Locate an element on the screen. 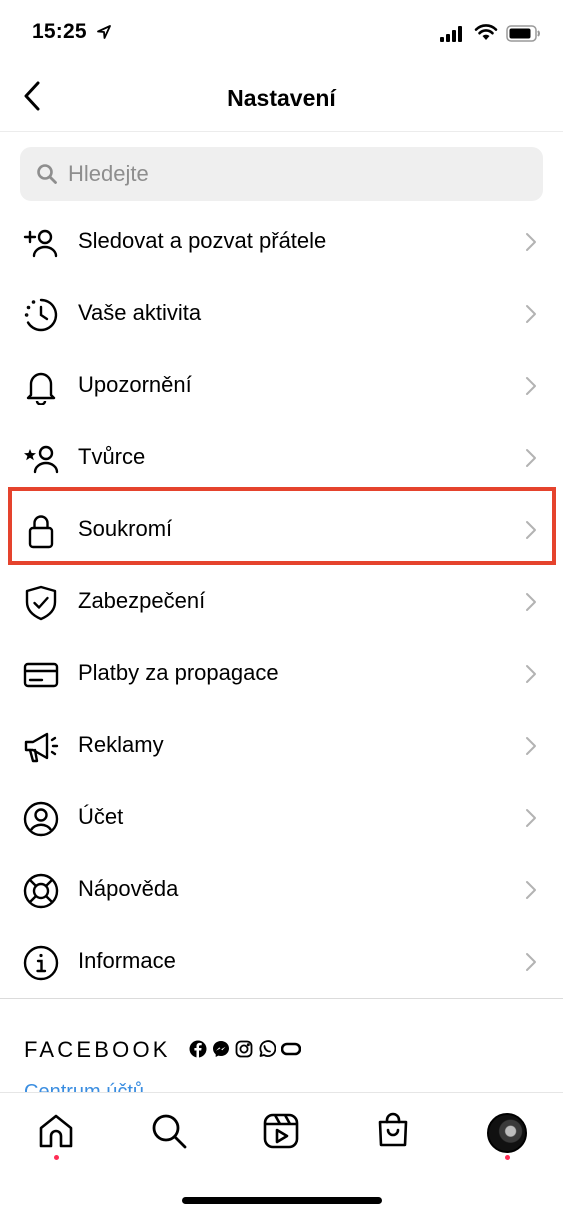 This screenshot has width=563, height=1218. info-icon is located at coordinates (41, 963).